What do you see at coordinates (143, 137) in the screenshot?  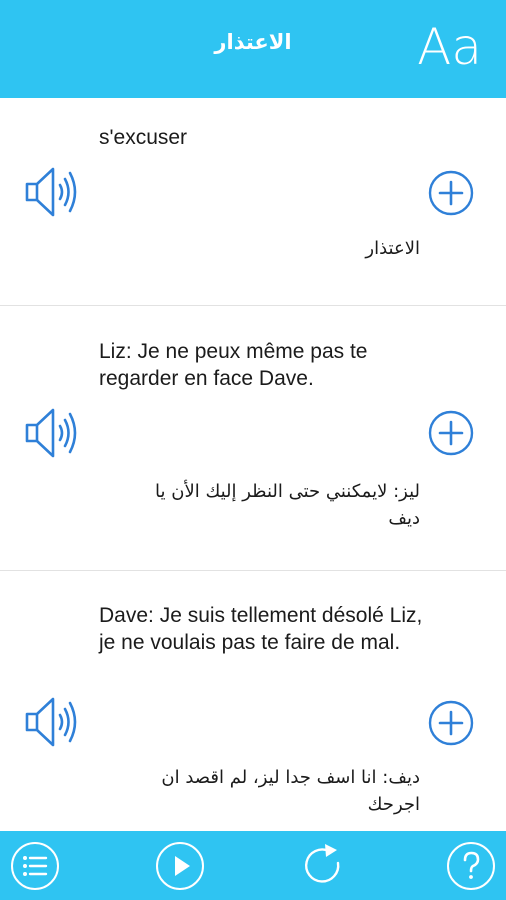 I see `french-text: s'excuser` at bounding box center [143, 137].